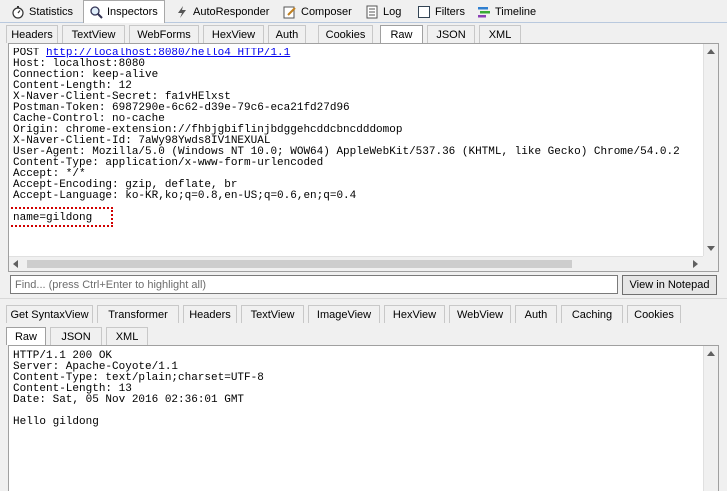 The height and width of the screenshot is (491, 727). I want to click on view-in-notepad-button: View in Notepad, so click(669, 285).